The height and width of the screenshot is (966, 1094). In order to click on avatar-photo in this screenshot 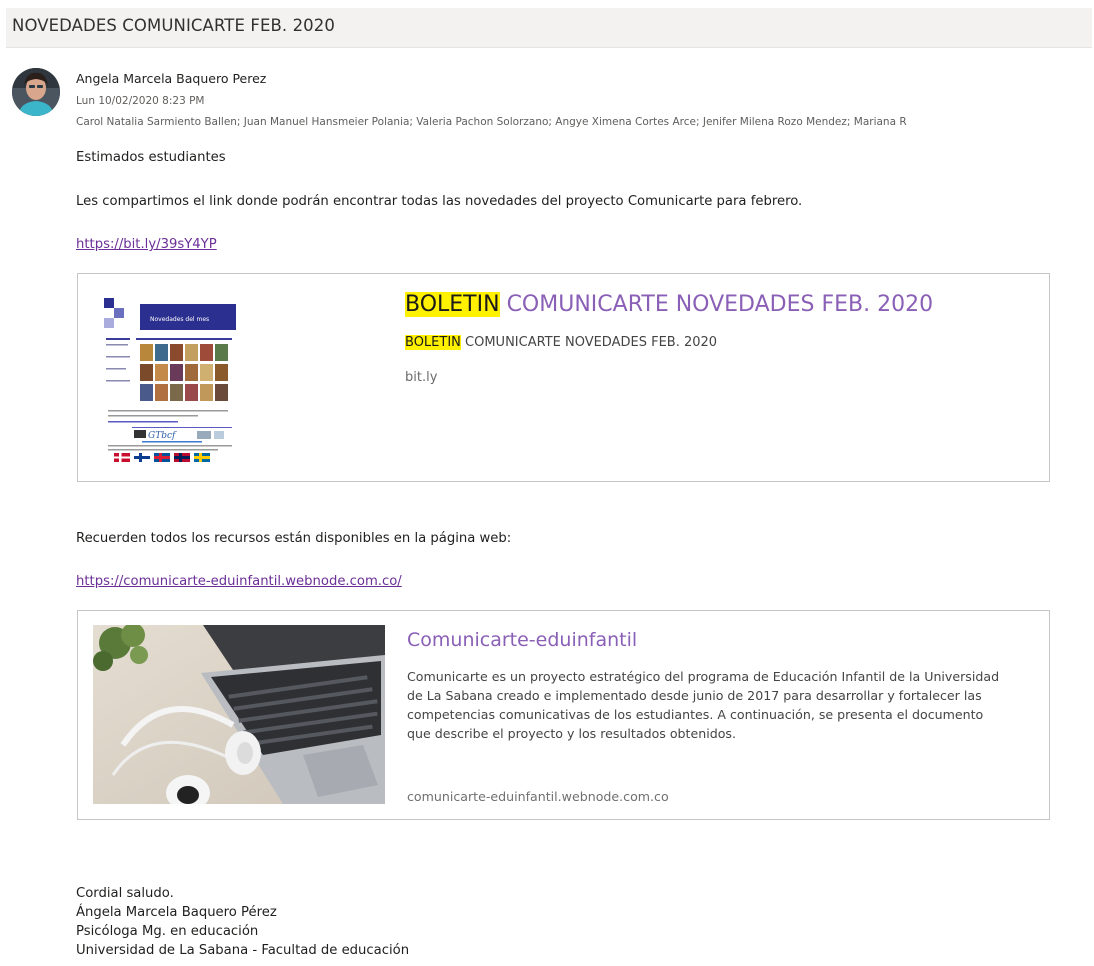, I will do `click(36, 92)`.